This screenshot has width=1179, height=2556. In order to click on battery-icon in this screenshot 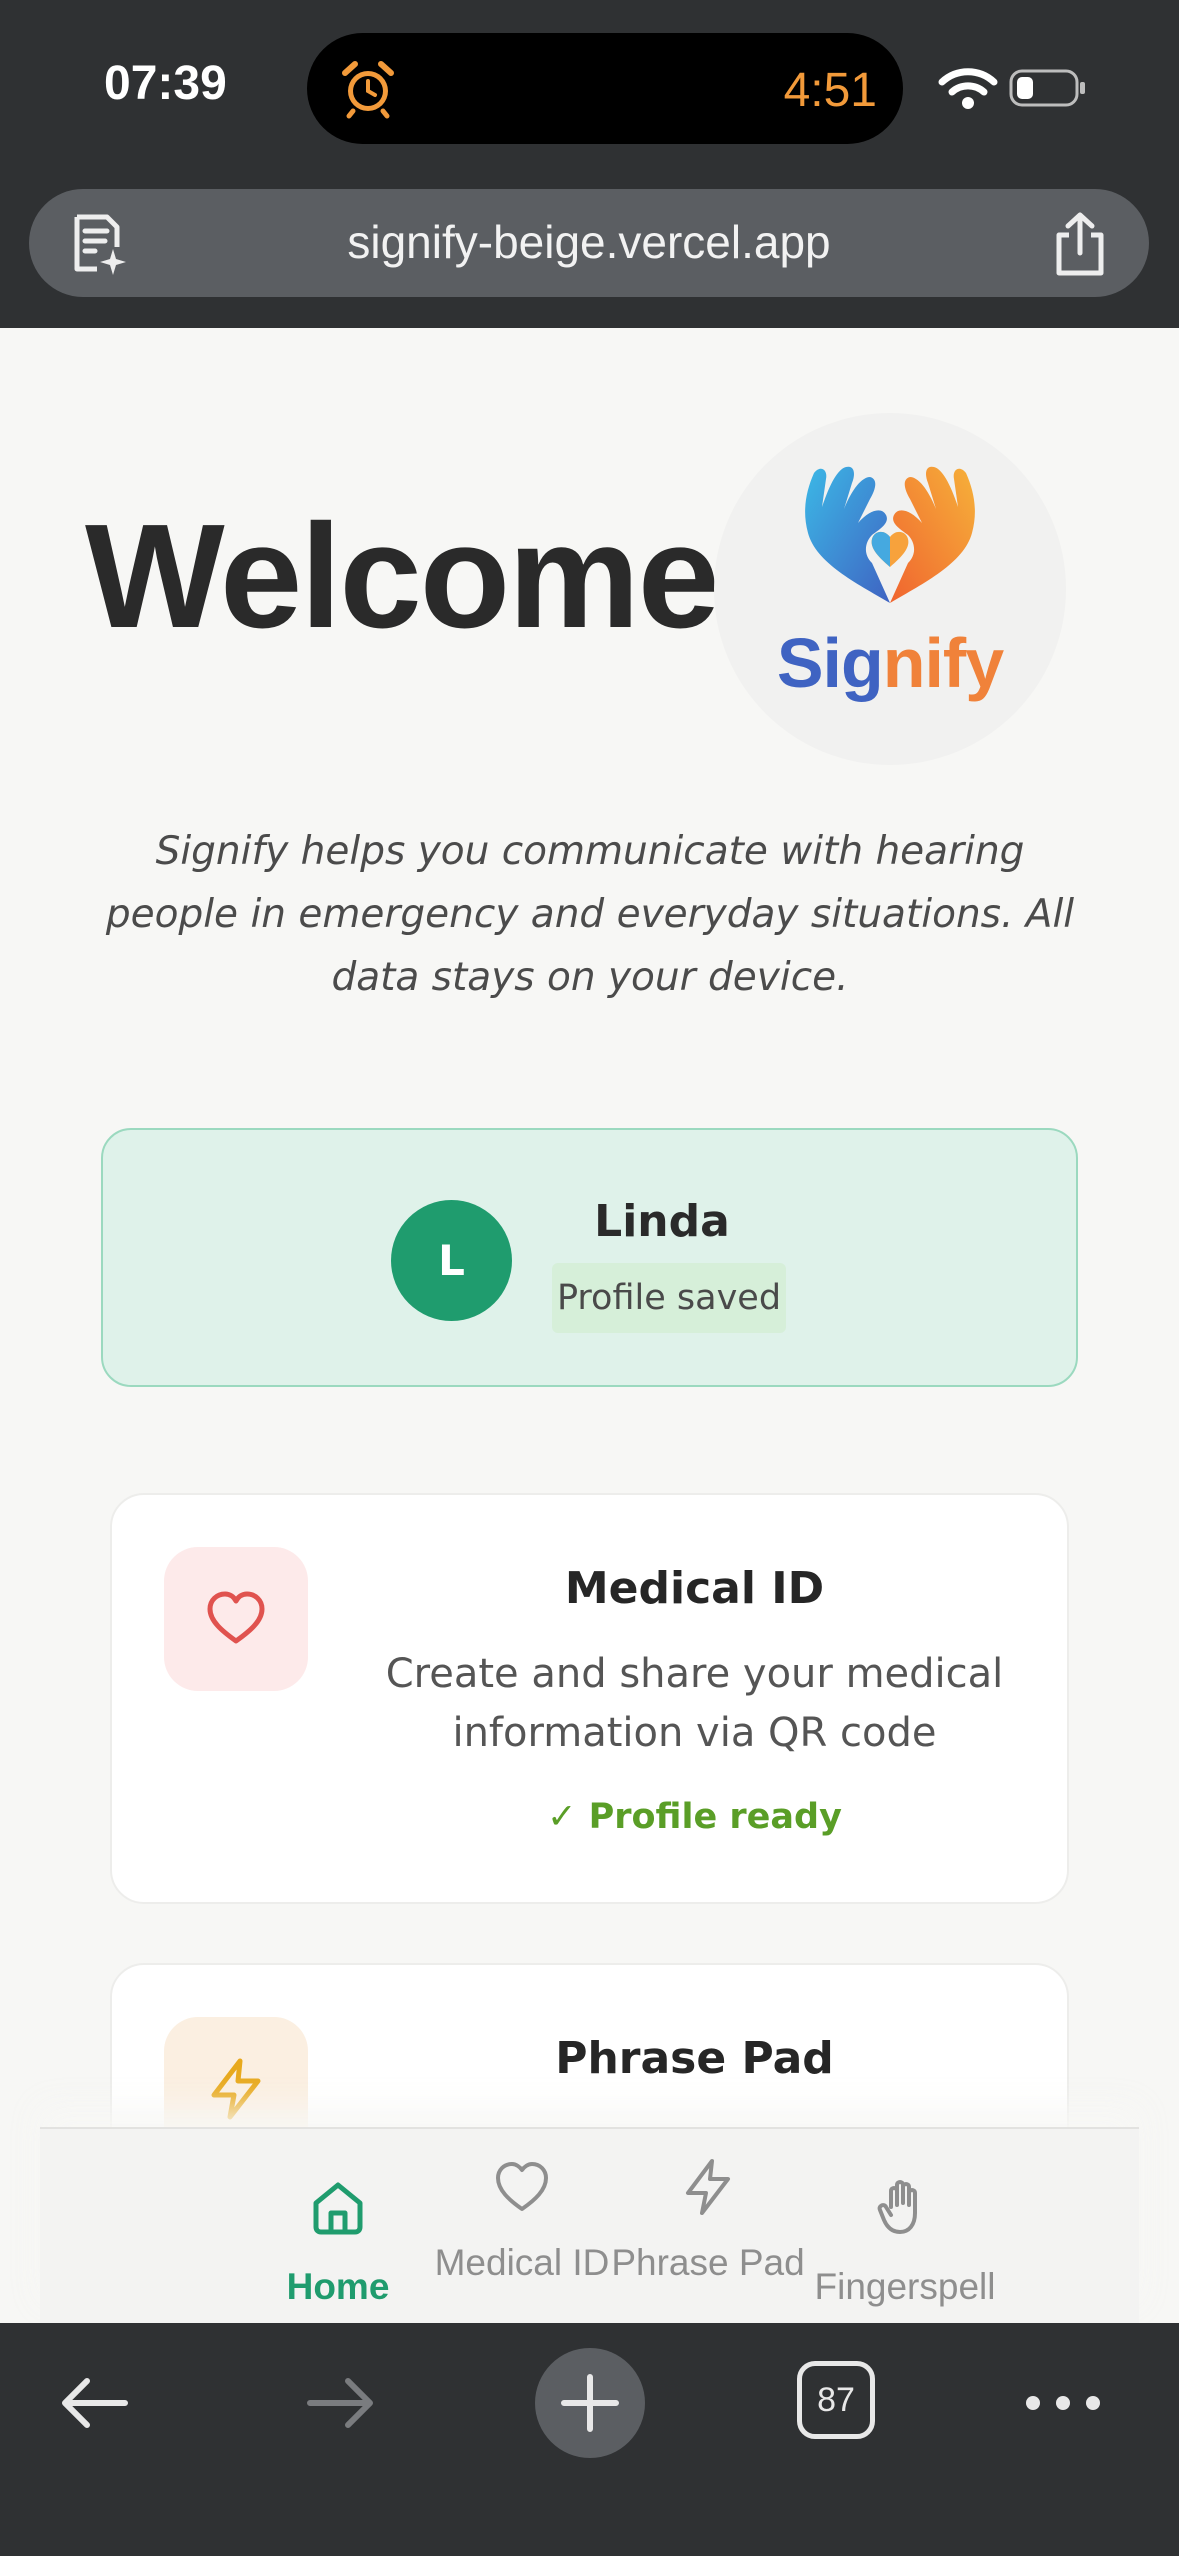, I will do `click(1047, 88)`.